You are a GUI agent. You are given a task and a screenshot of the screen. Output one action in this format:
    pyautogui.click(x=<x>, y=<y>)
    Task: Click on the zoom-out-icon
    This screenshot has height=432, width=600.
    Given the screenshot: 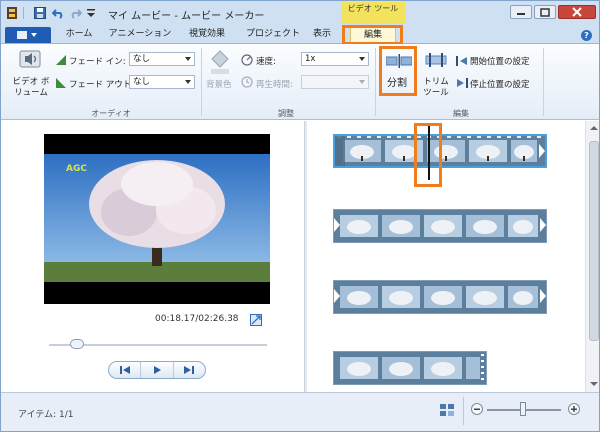 What is the action you would take?
    pyautogui.click(x=477, y=409)
    